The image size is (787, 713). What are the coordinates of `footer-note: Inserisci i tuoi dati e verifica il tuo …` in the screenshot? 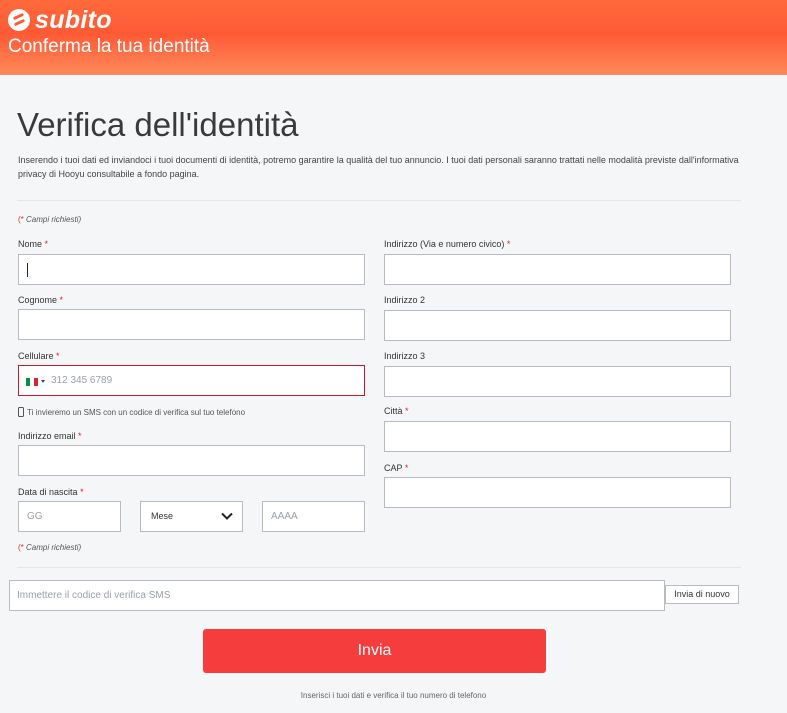 It's located at (393, 695).